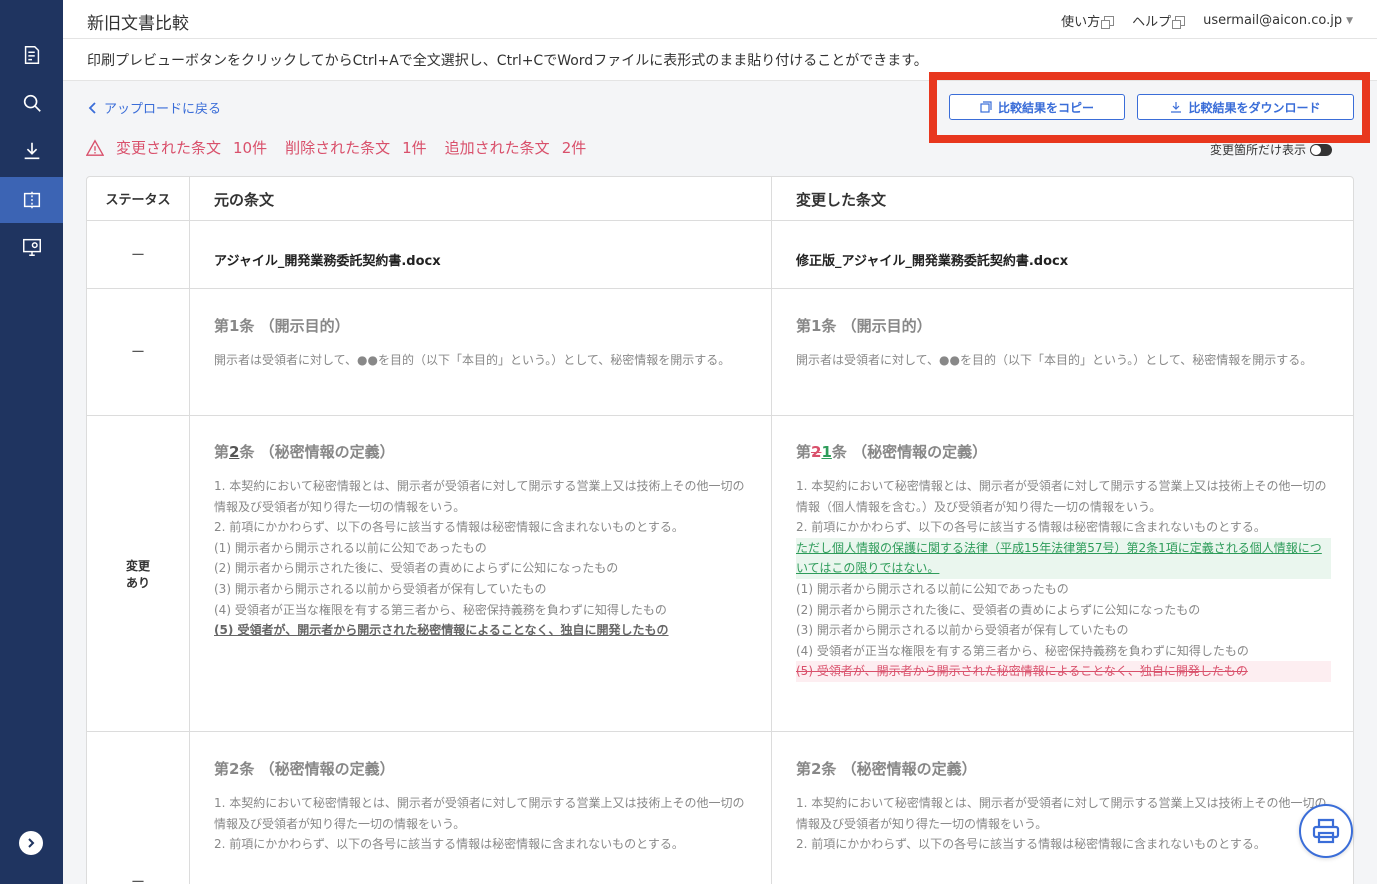  What do you see at coordinates (841, 200) in the screenshot?
I see `changed-header: 変更した条文` at bounding box center [841, 200].